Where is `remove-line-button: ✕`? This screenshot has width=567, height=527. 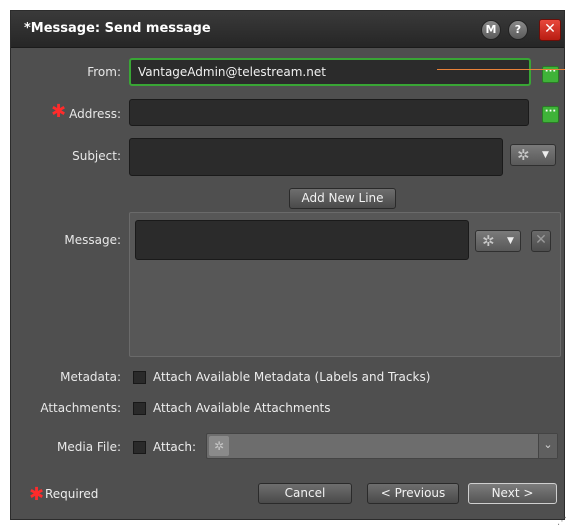
remove-line-button: ✕ is located at coordinates (541, 241).